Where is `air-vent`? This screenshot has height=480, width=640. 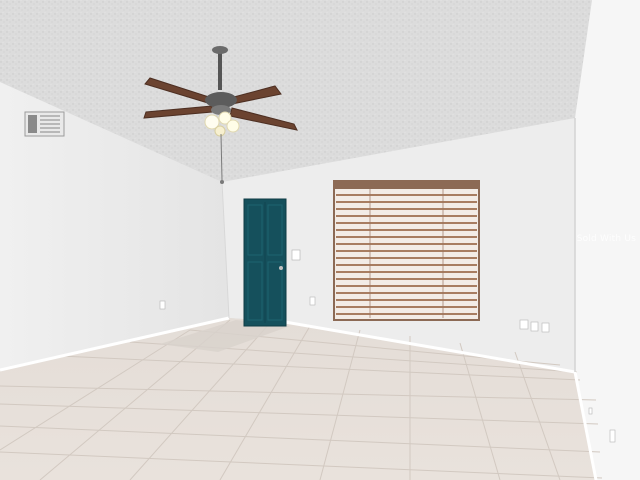
air-vent is located at coordinates (44, 124).